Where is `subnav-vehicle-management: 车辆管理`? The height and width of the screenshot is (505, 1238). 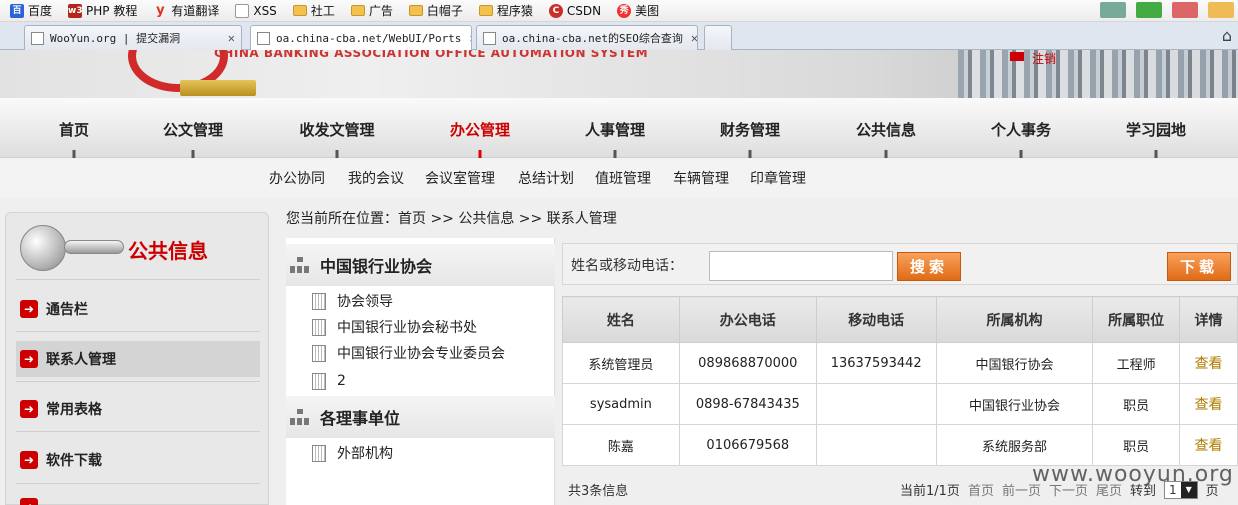
subnav-vehicle-management: 车辆管理 is located at coordinates (701, 178).